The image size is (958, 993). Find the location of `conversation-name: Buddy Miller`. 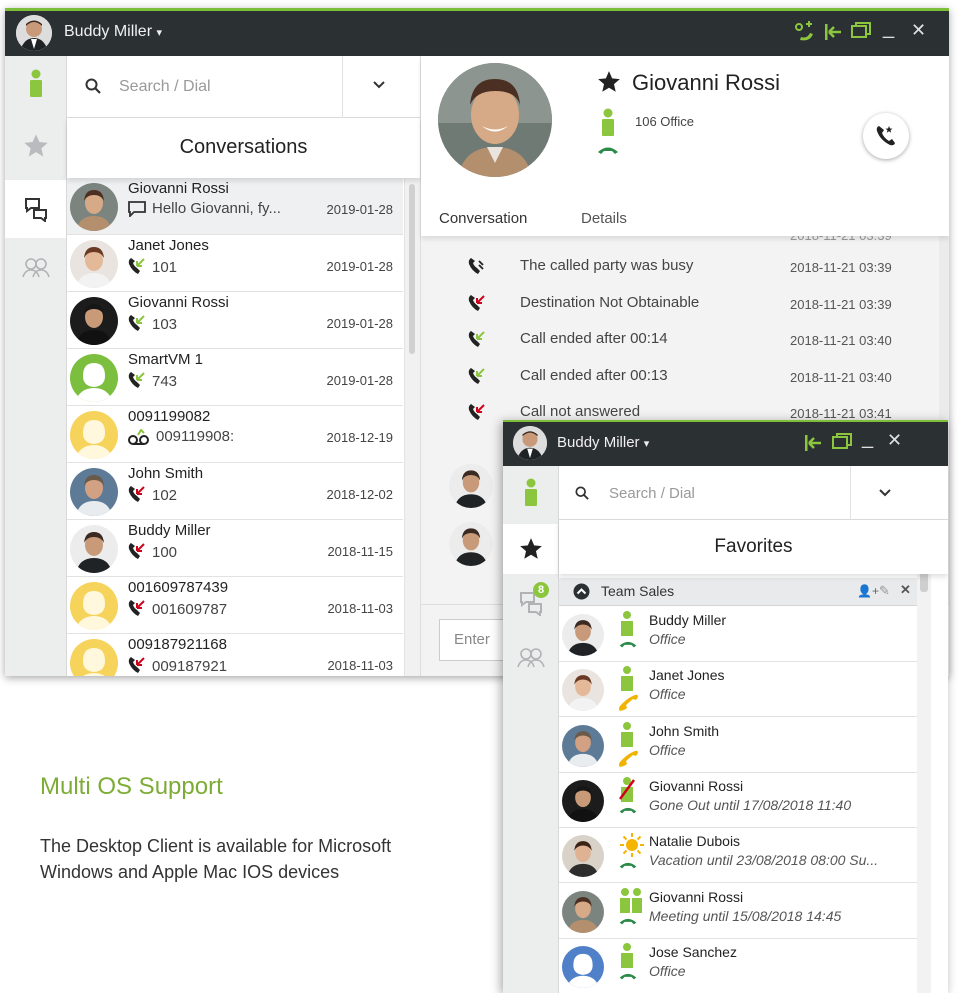

conversation-name: Buddy Miller is located at coordinates (169, 530).